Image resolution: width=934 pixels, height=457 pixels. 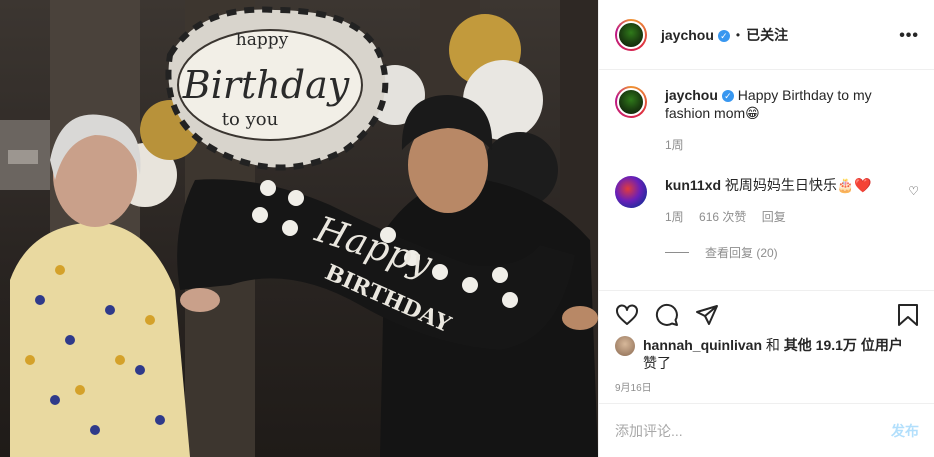 I want to click on caption-time: 1周, so click(x=674, y=145).